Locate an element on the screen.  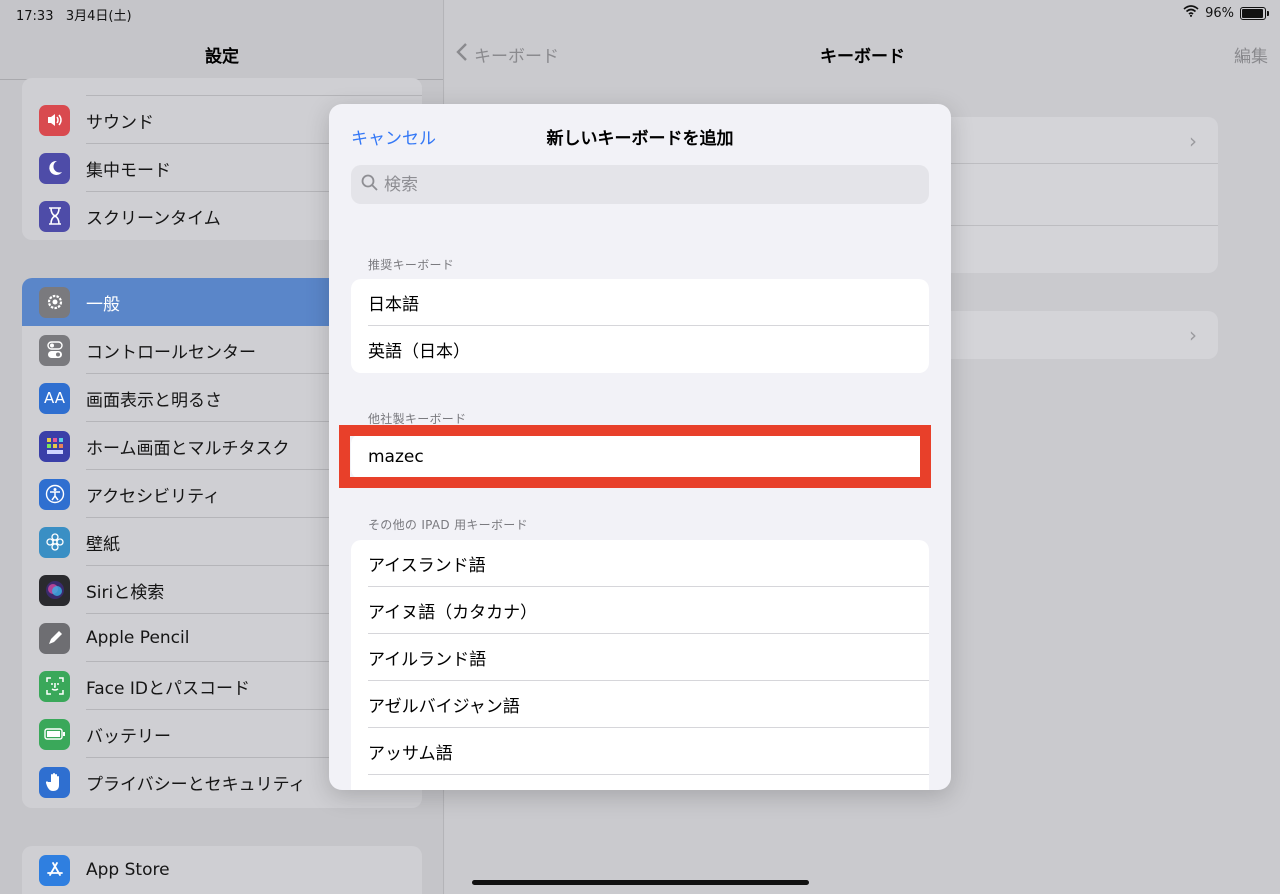
battery-percent: 96% is located at coordinates (1219, 13).